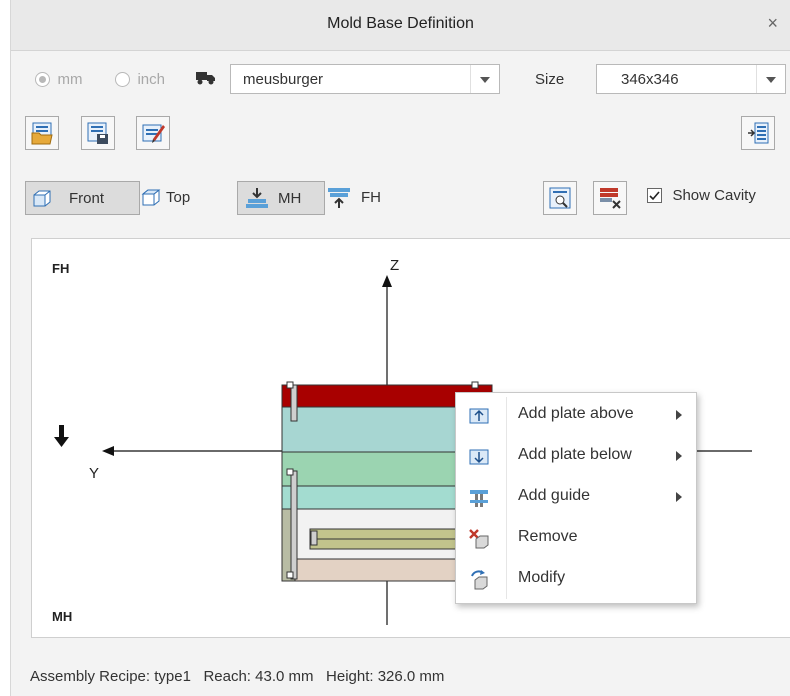  I want to click on size-value: 346x346, so click(650, 79).